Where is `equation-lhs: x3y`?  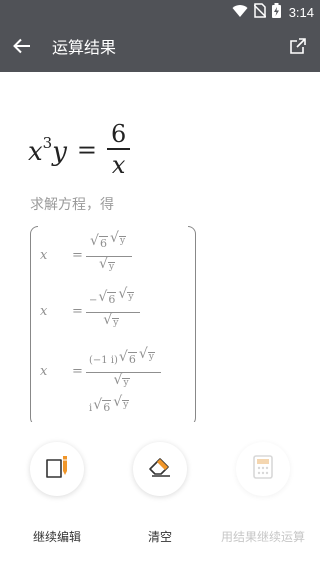 equation-lhs: x3y is located at coordinates (47, 150).